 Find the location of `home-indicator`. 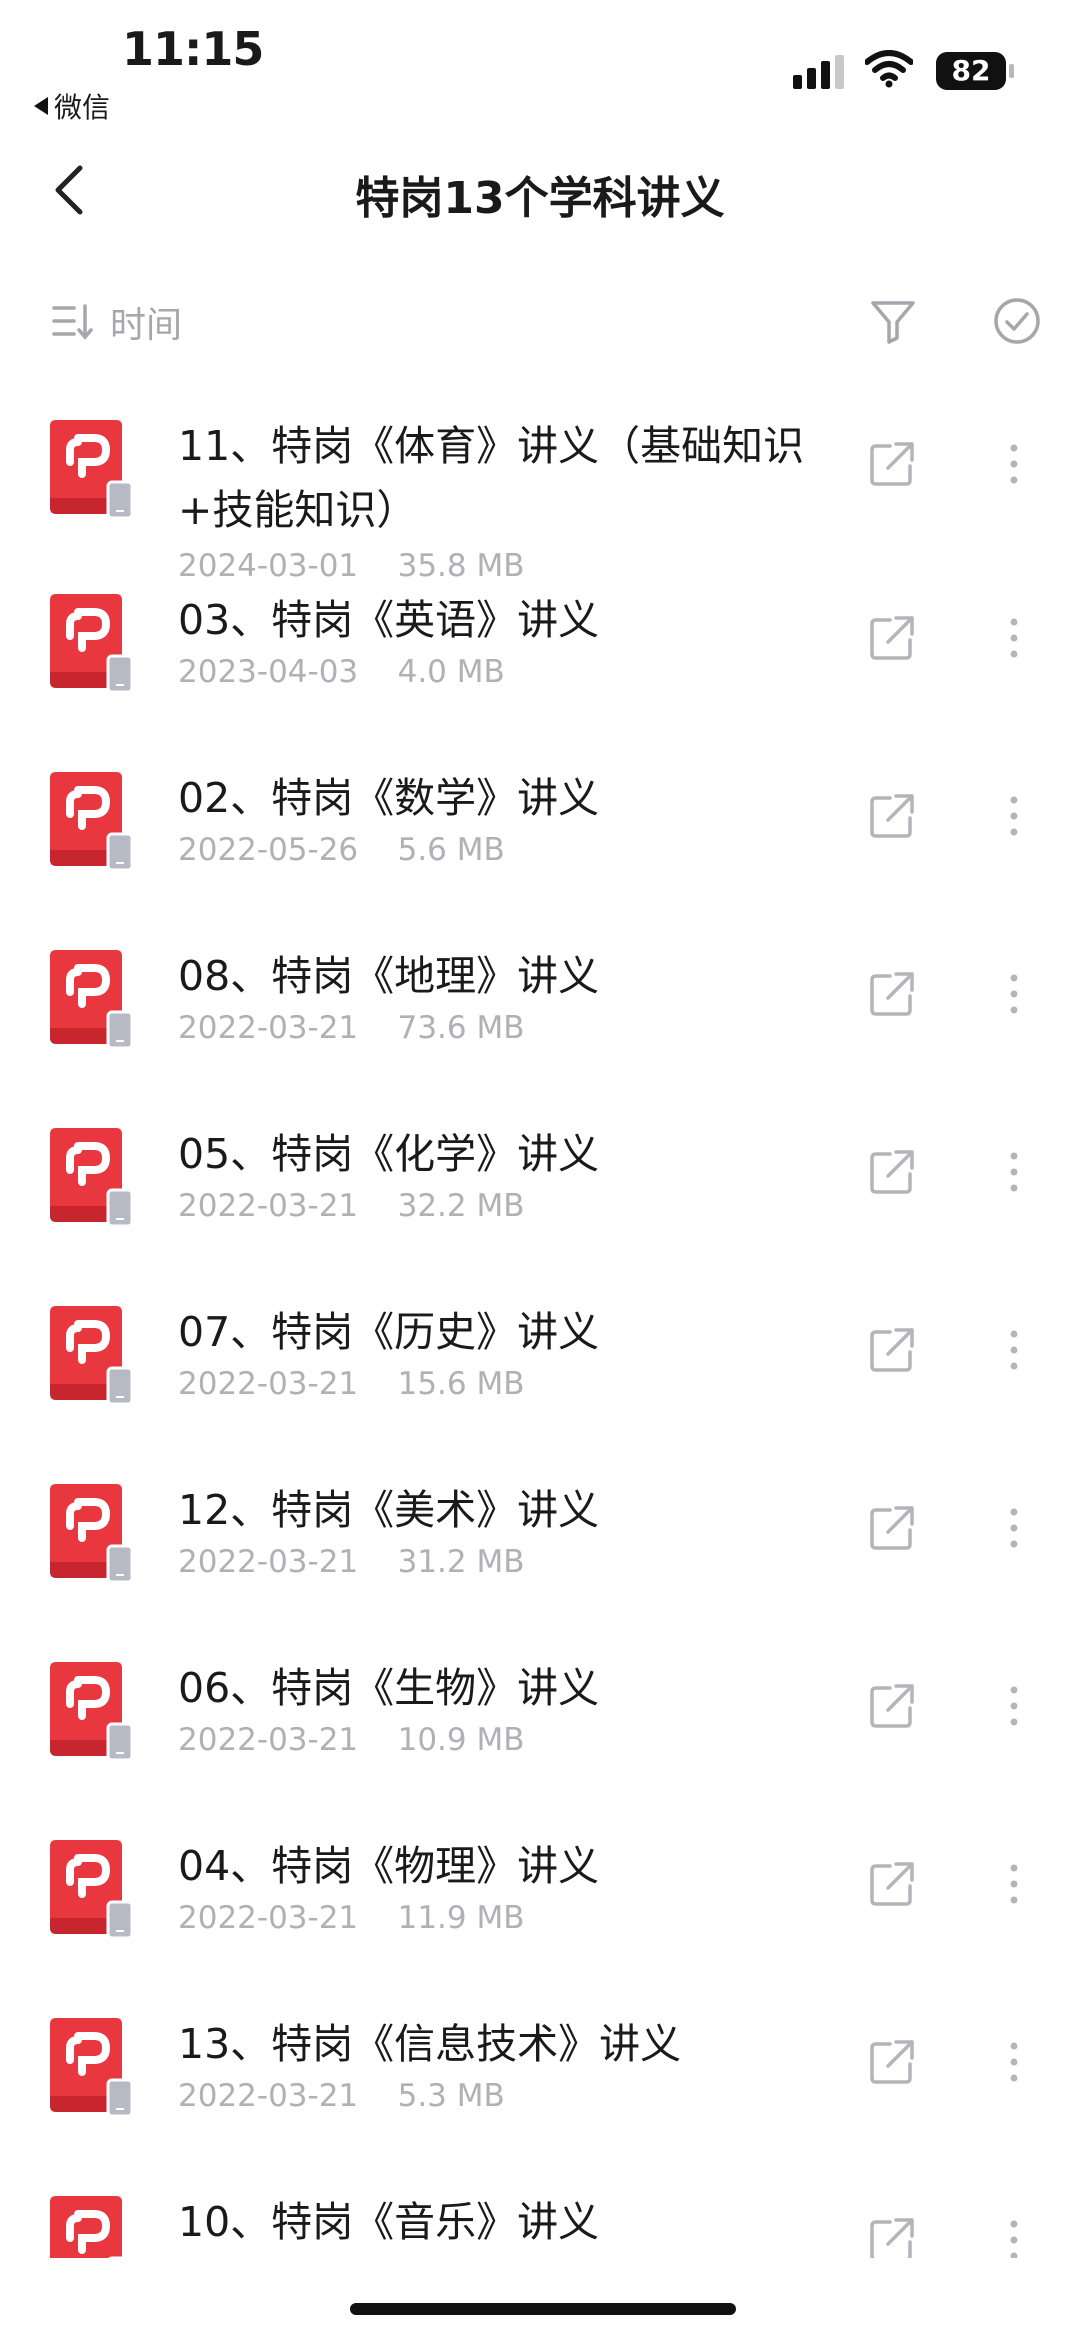

home-indicator is located at coordinates (543, 2309).